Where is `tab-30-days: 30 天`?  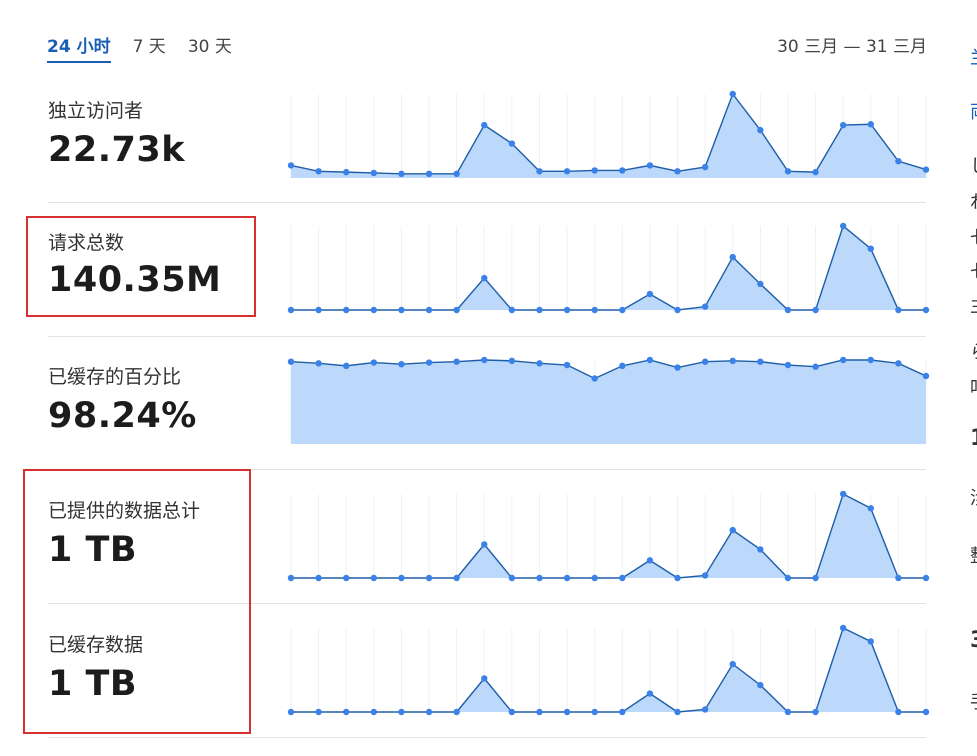 tab-30-days: 30 天 is located at coordinates (210, 47).